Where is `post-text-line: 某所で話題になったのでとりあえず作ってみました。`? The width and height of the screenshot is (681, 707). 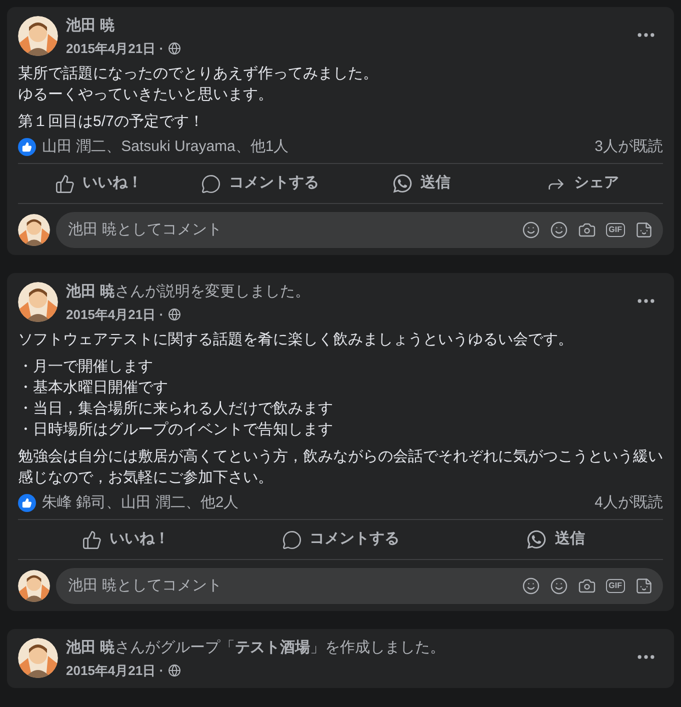 post-text-line: 某所で話題になったのでとりあえず作ってみました。 is located at coordinates (198, 74).